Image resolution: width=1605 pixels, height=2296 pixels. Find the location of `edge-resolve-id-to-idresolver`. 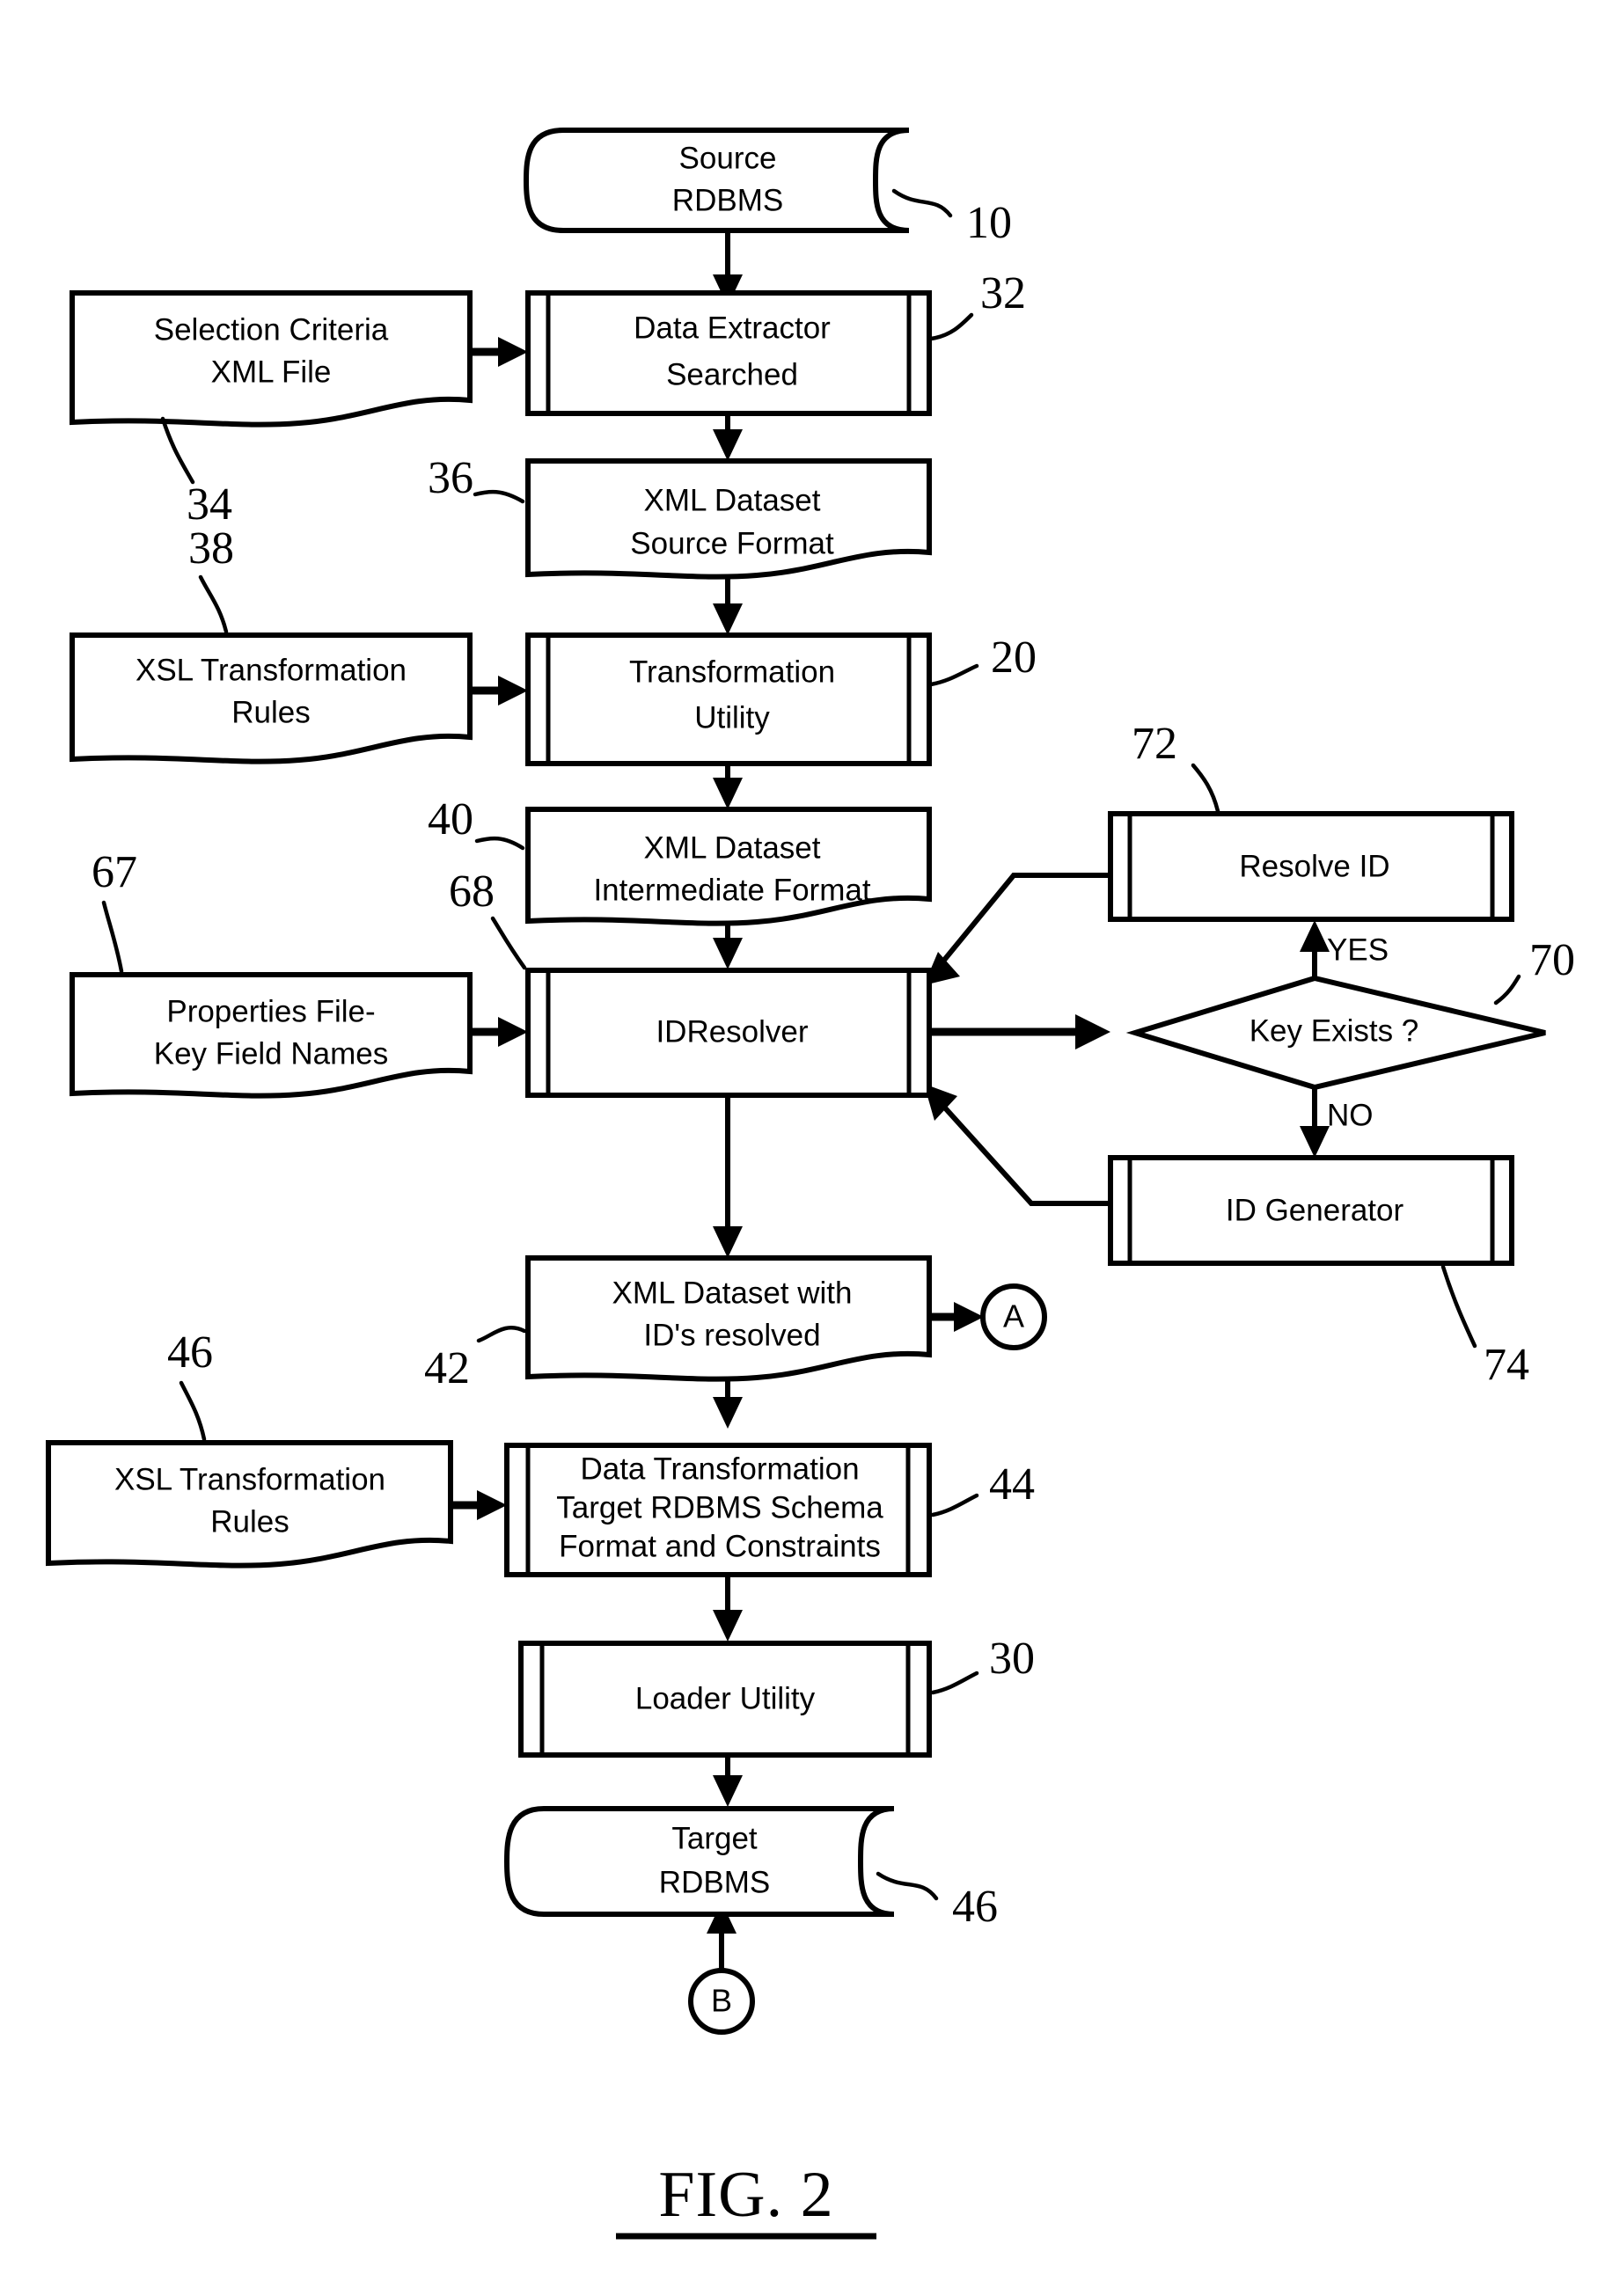

edge-resolve-id-to-idresolver is located at coordinates (1017, 929).